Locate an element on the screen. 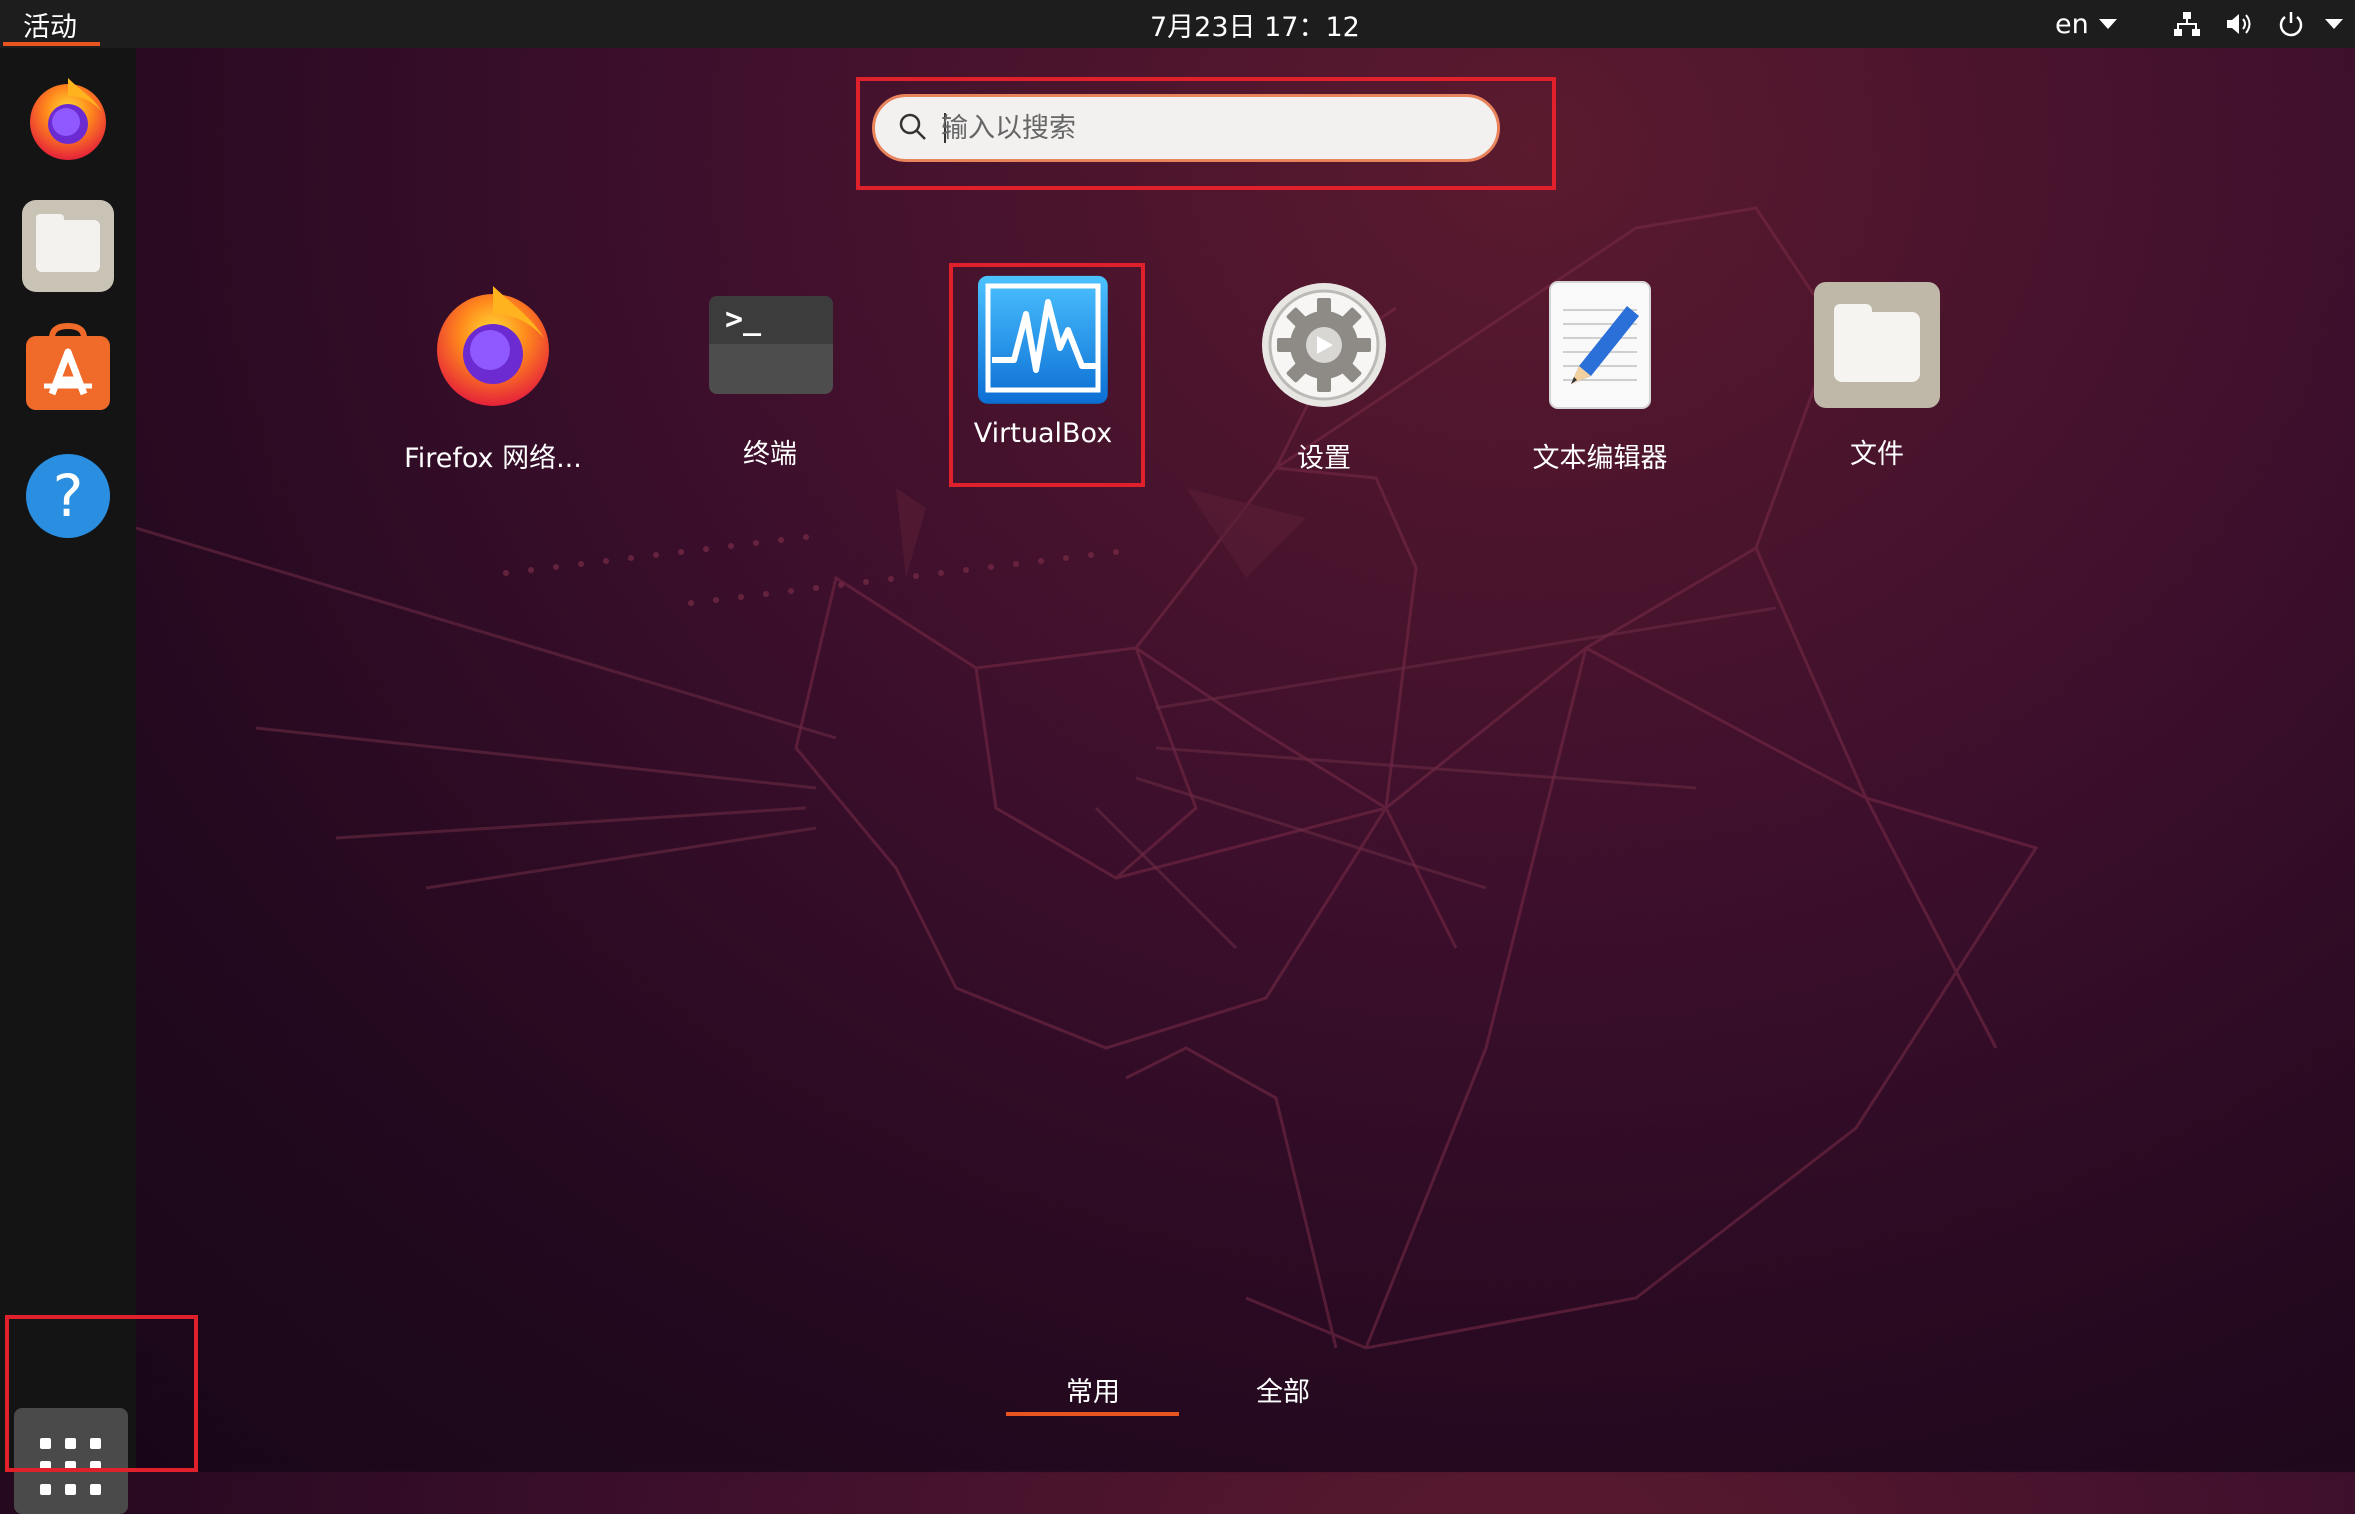  network-icon is located at coordinates (2187, 24).